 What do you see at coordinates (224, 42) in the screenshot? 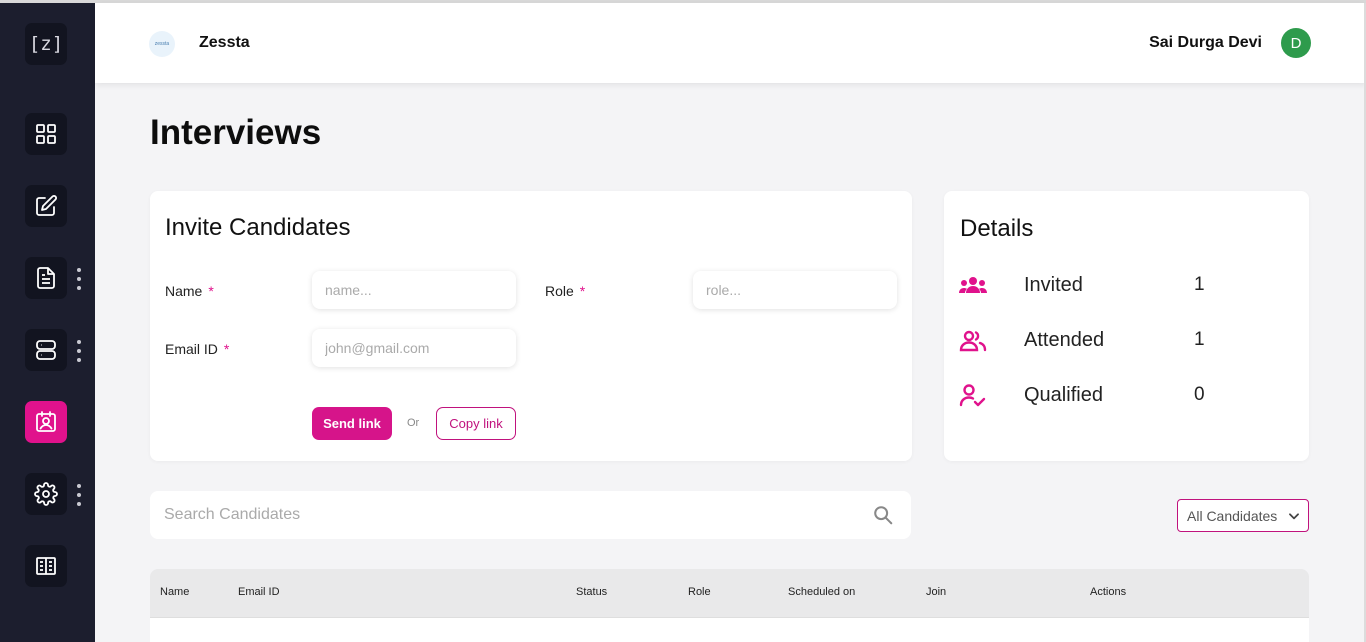
I see `company-name: Zessta` at bounding box center [224, 42].